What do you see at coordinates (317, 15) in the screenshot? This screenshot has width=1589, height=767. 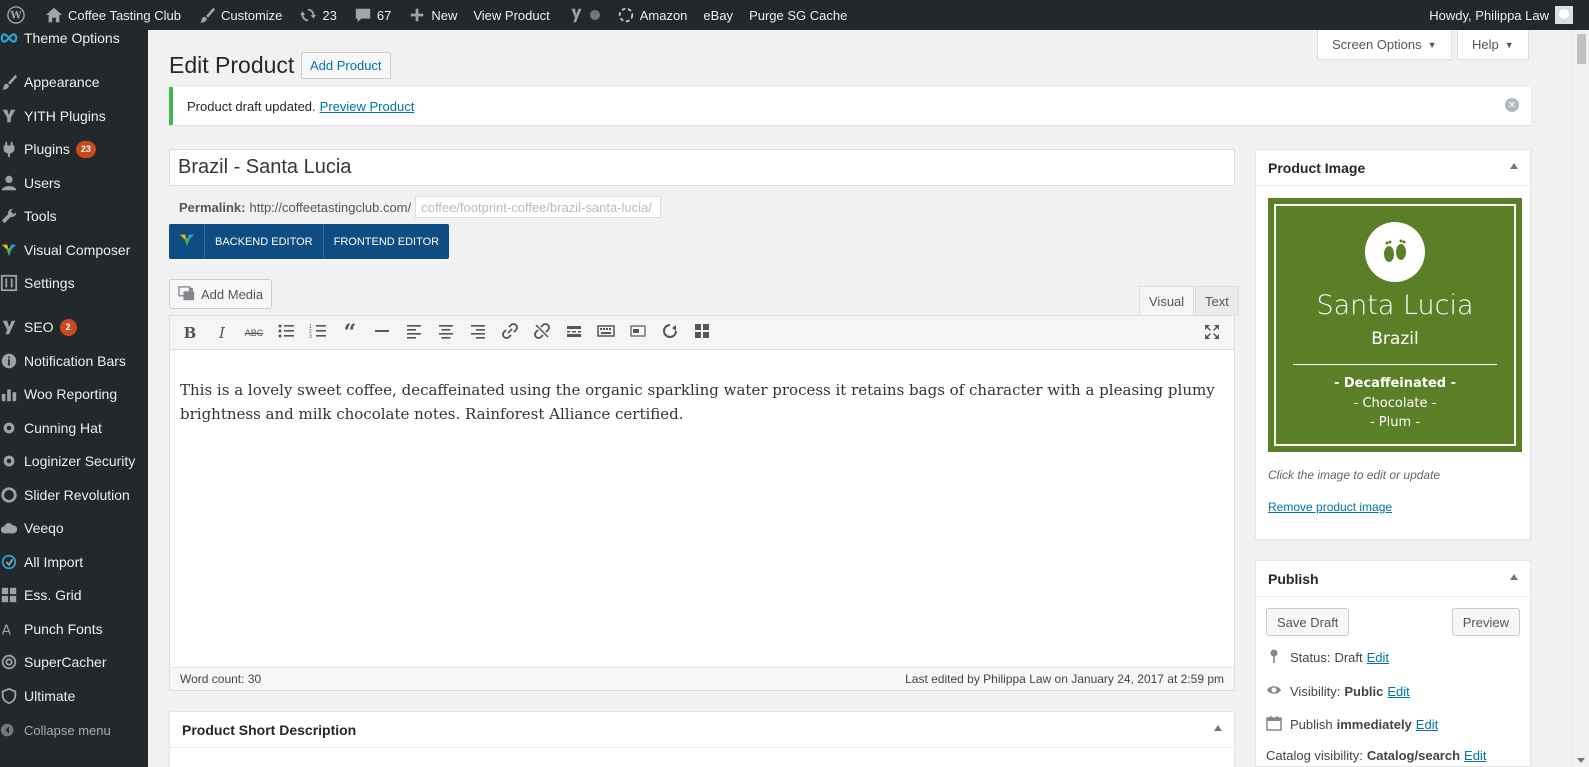 I see `updates-link: 23` at bounding box center [317, 15].